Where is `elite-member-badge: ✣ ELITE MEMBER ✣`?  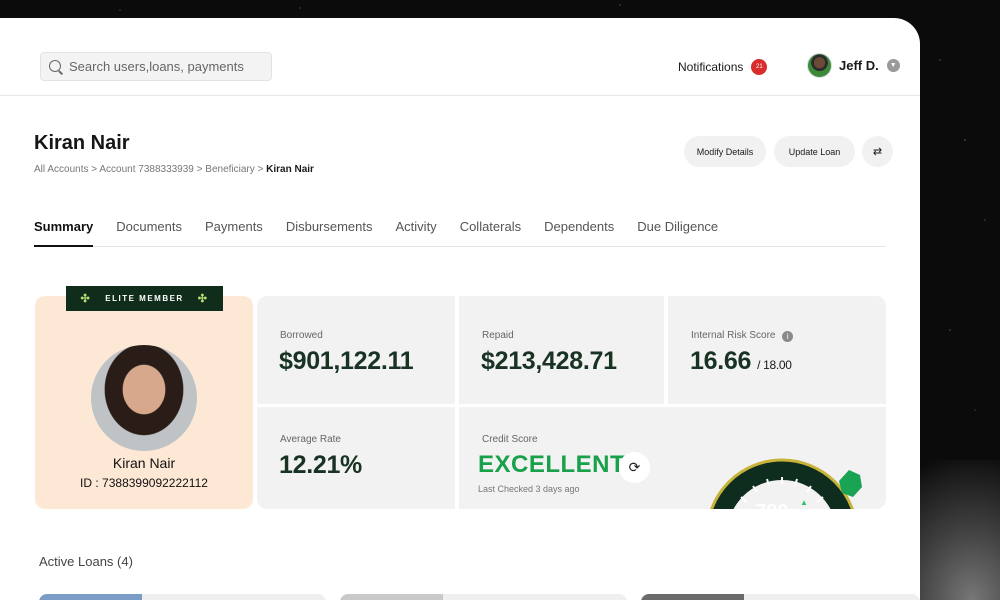
elite-member-badge: ✣ ELITE MEMBER ✣ is located at coordinates (144, 298).